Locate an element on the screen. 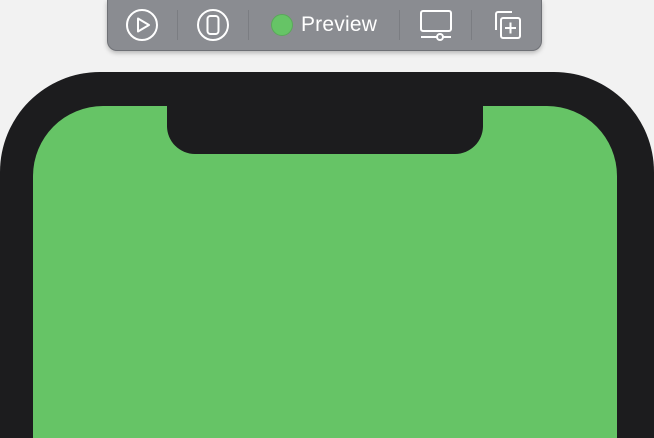 The image size is (654, 438). duplicate-add-icon is located at coordinates (507, 25).